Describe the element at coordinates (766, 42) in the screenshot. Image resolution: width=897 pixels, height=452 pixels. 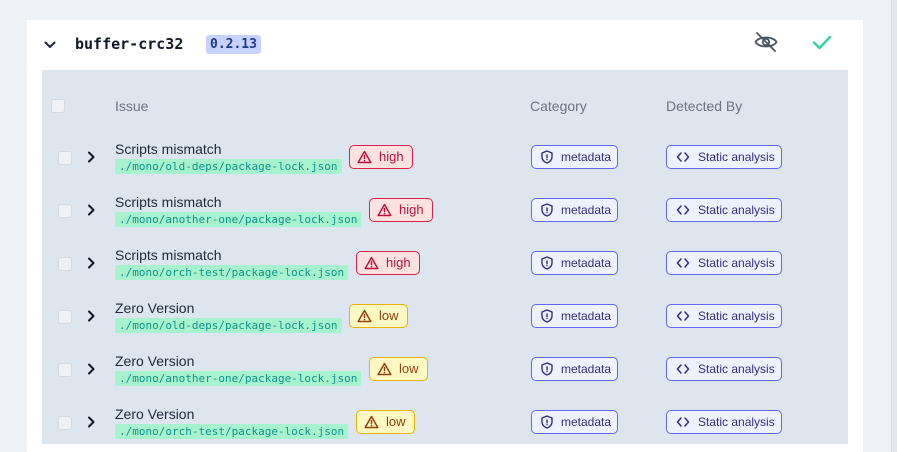
I see `eye-off-icon` at that location.